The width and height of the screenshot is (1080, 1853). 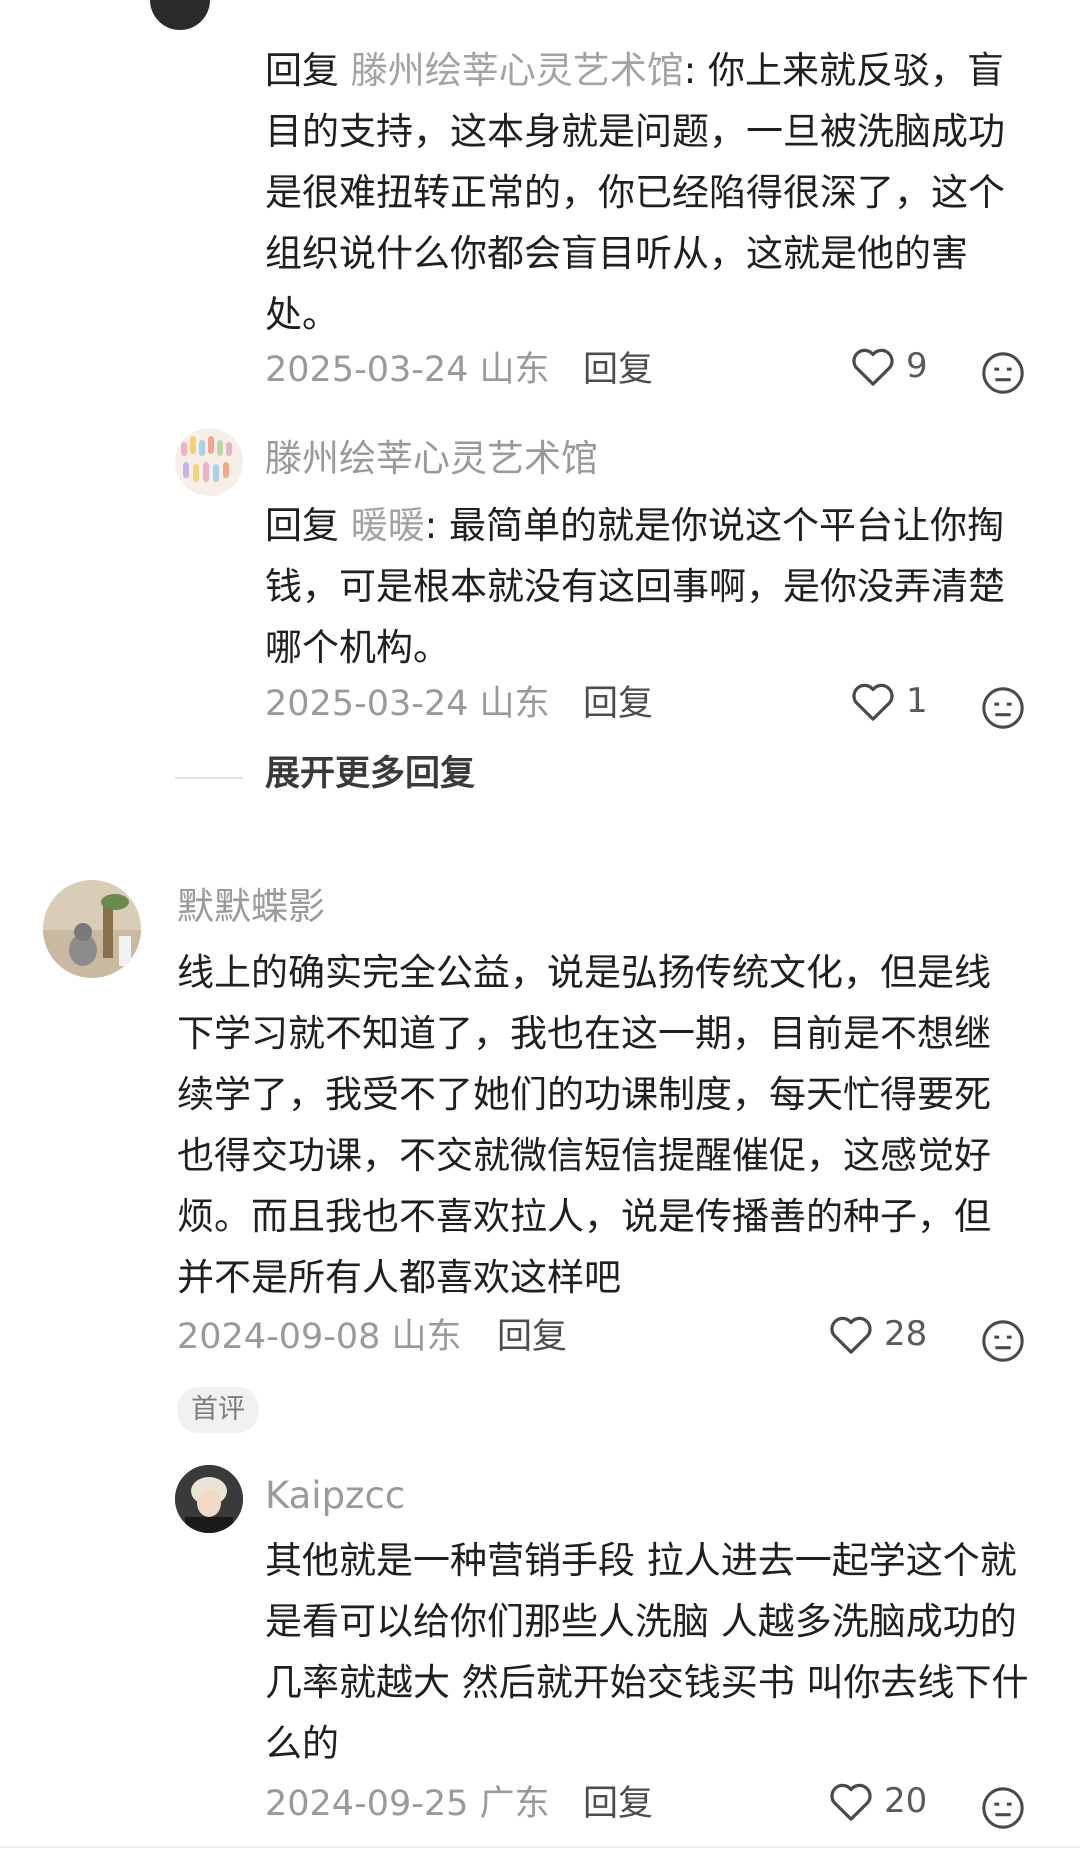 What do you see at coordinates (906, 1334) in the screenshot?
I see `like-count: 28` at bounding box center [906, 1334].